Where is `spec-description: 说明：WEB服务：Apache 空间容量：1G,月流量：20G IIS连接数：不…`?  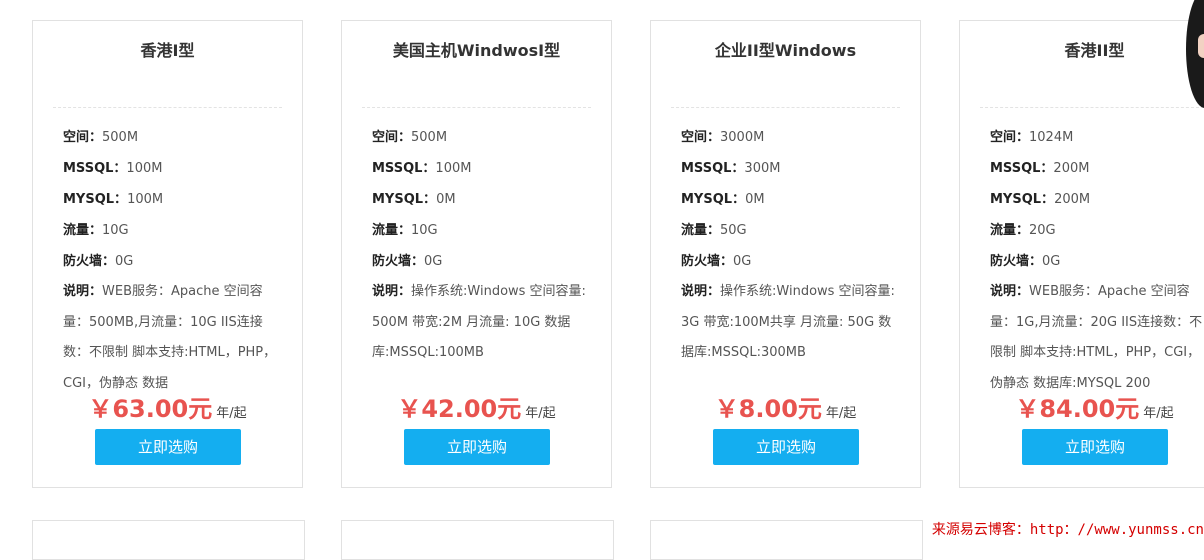
spec-description: 说明：WEB服务：Apache 空间容量：1G,月流量：20G IIS连接数：不… is located at coordinates (1096, 337).